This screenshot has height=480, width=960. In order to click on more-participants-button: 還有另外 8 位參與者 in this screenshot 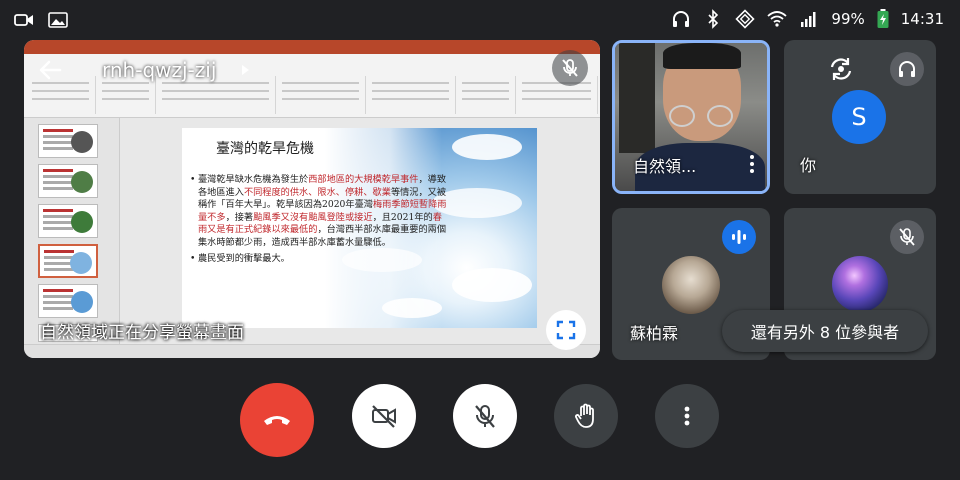, I will do `click(825, 331)`.